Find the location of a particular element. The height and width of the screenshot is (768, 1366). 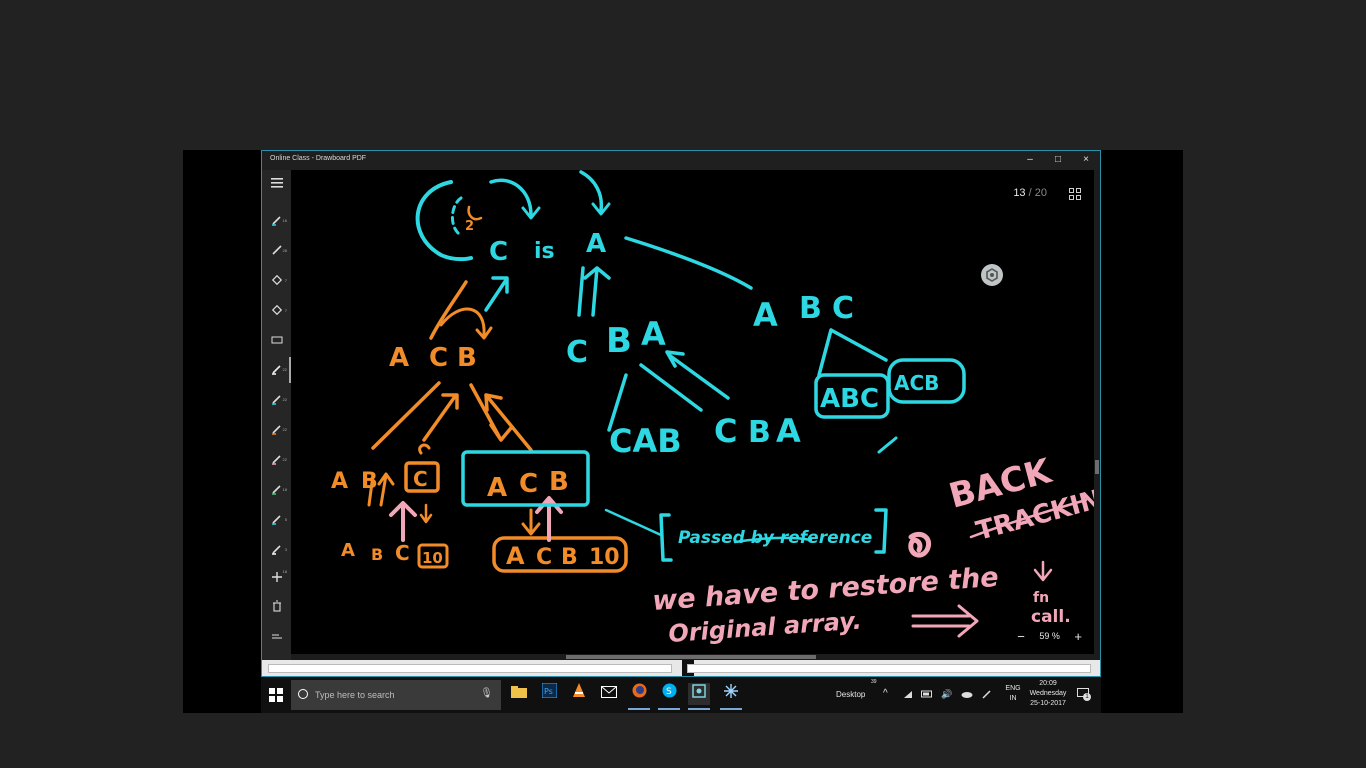

cortana-icon is located at coordinates (303, 694).